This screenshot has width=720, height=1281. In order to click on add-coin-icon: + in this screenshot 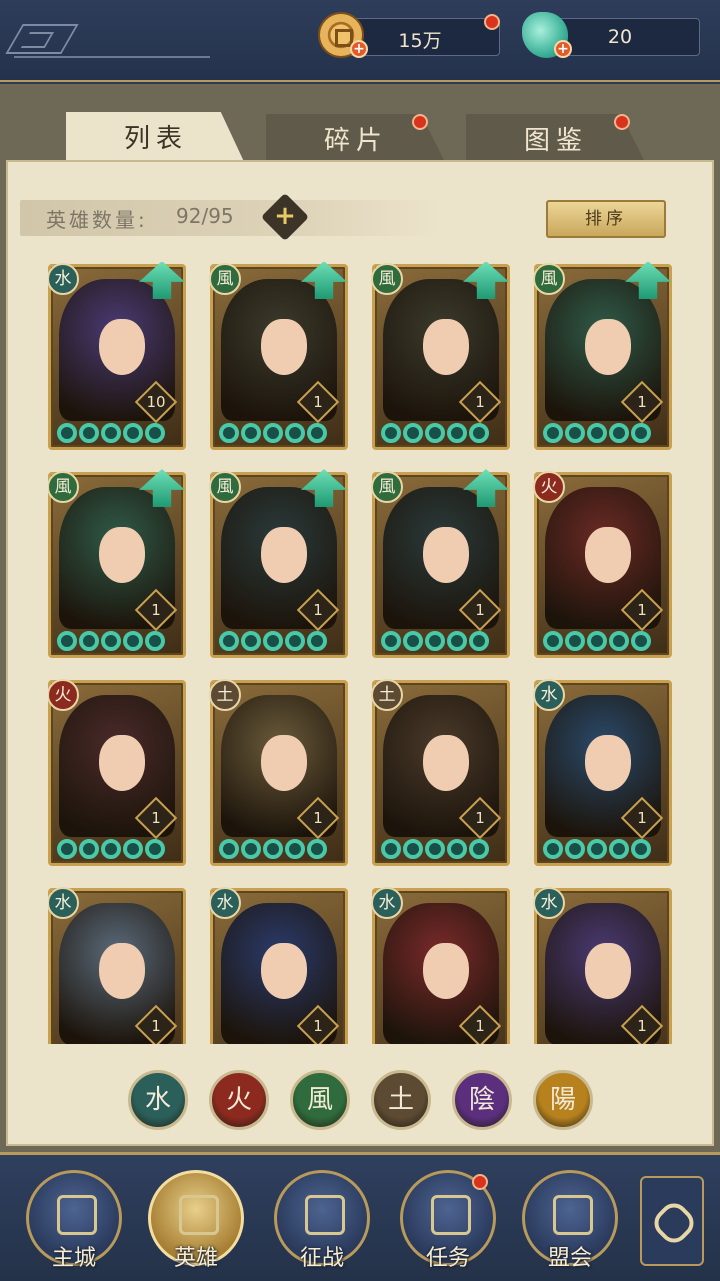, I will do `click(359, 49)`.